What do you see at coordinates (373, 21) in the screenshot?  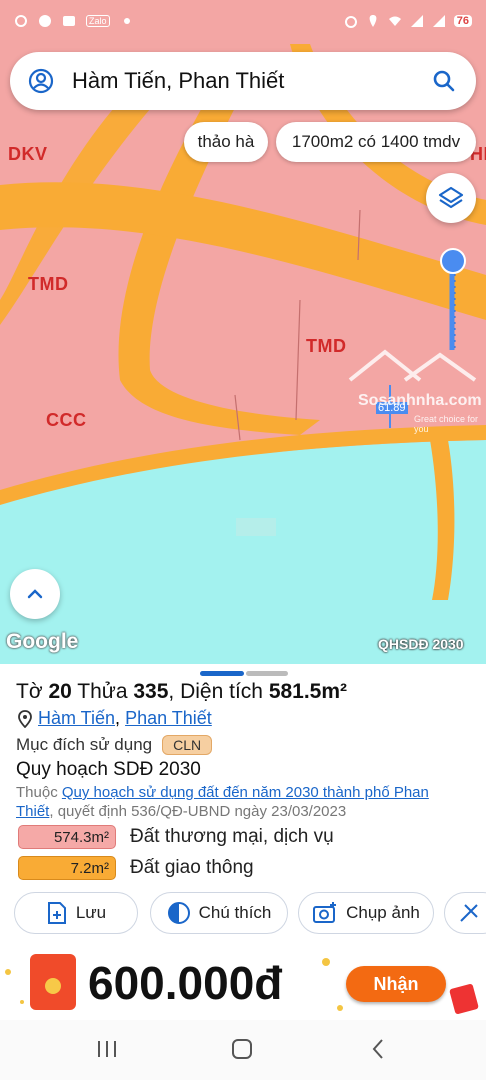 I see `location-icon` at bounding box center [373, 21].